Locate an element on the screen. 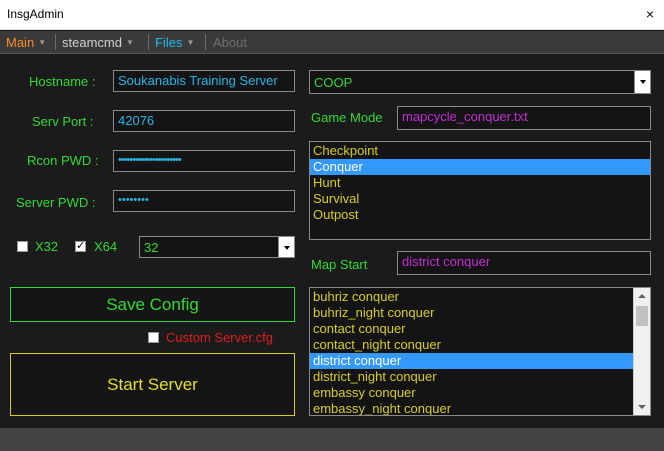 This screenshot has width=664, height=451. list-item: Conquer is located at coordinates (480, 167).